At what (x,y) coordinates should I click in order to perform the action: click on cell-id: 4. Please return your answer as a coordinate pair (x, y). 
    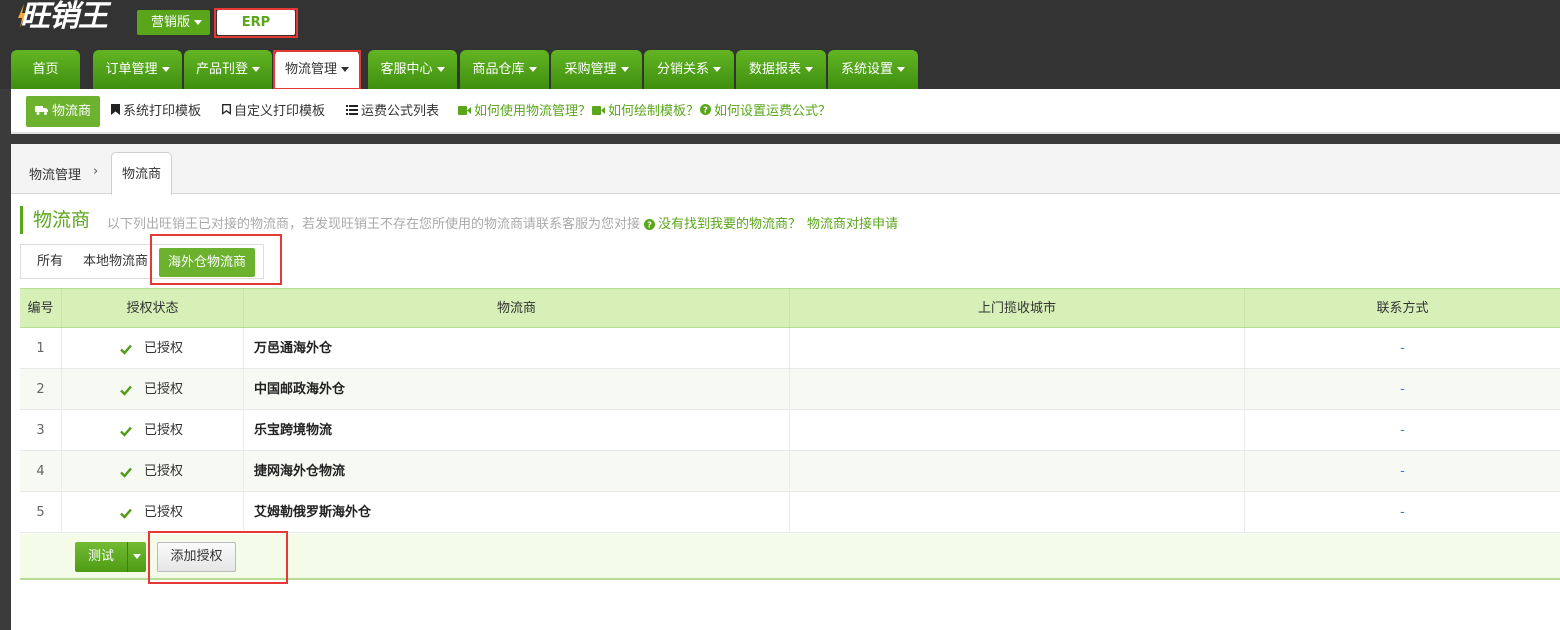
    Looking at the image, I should click on (41, 471).